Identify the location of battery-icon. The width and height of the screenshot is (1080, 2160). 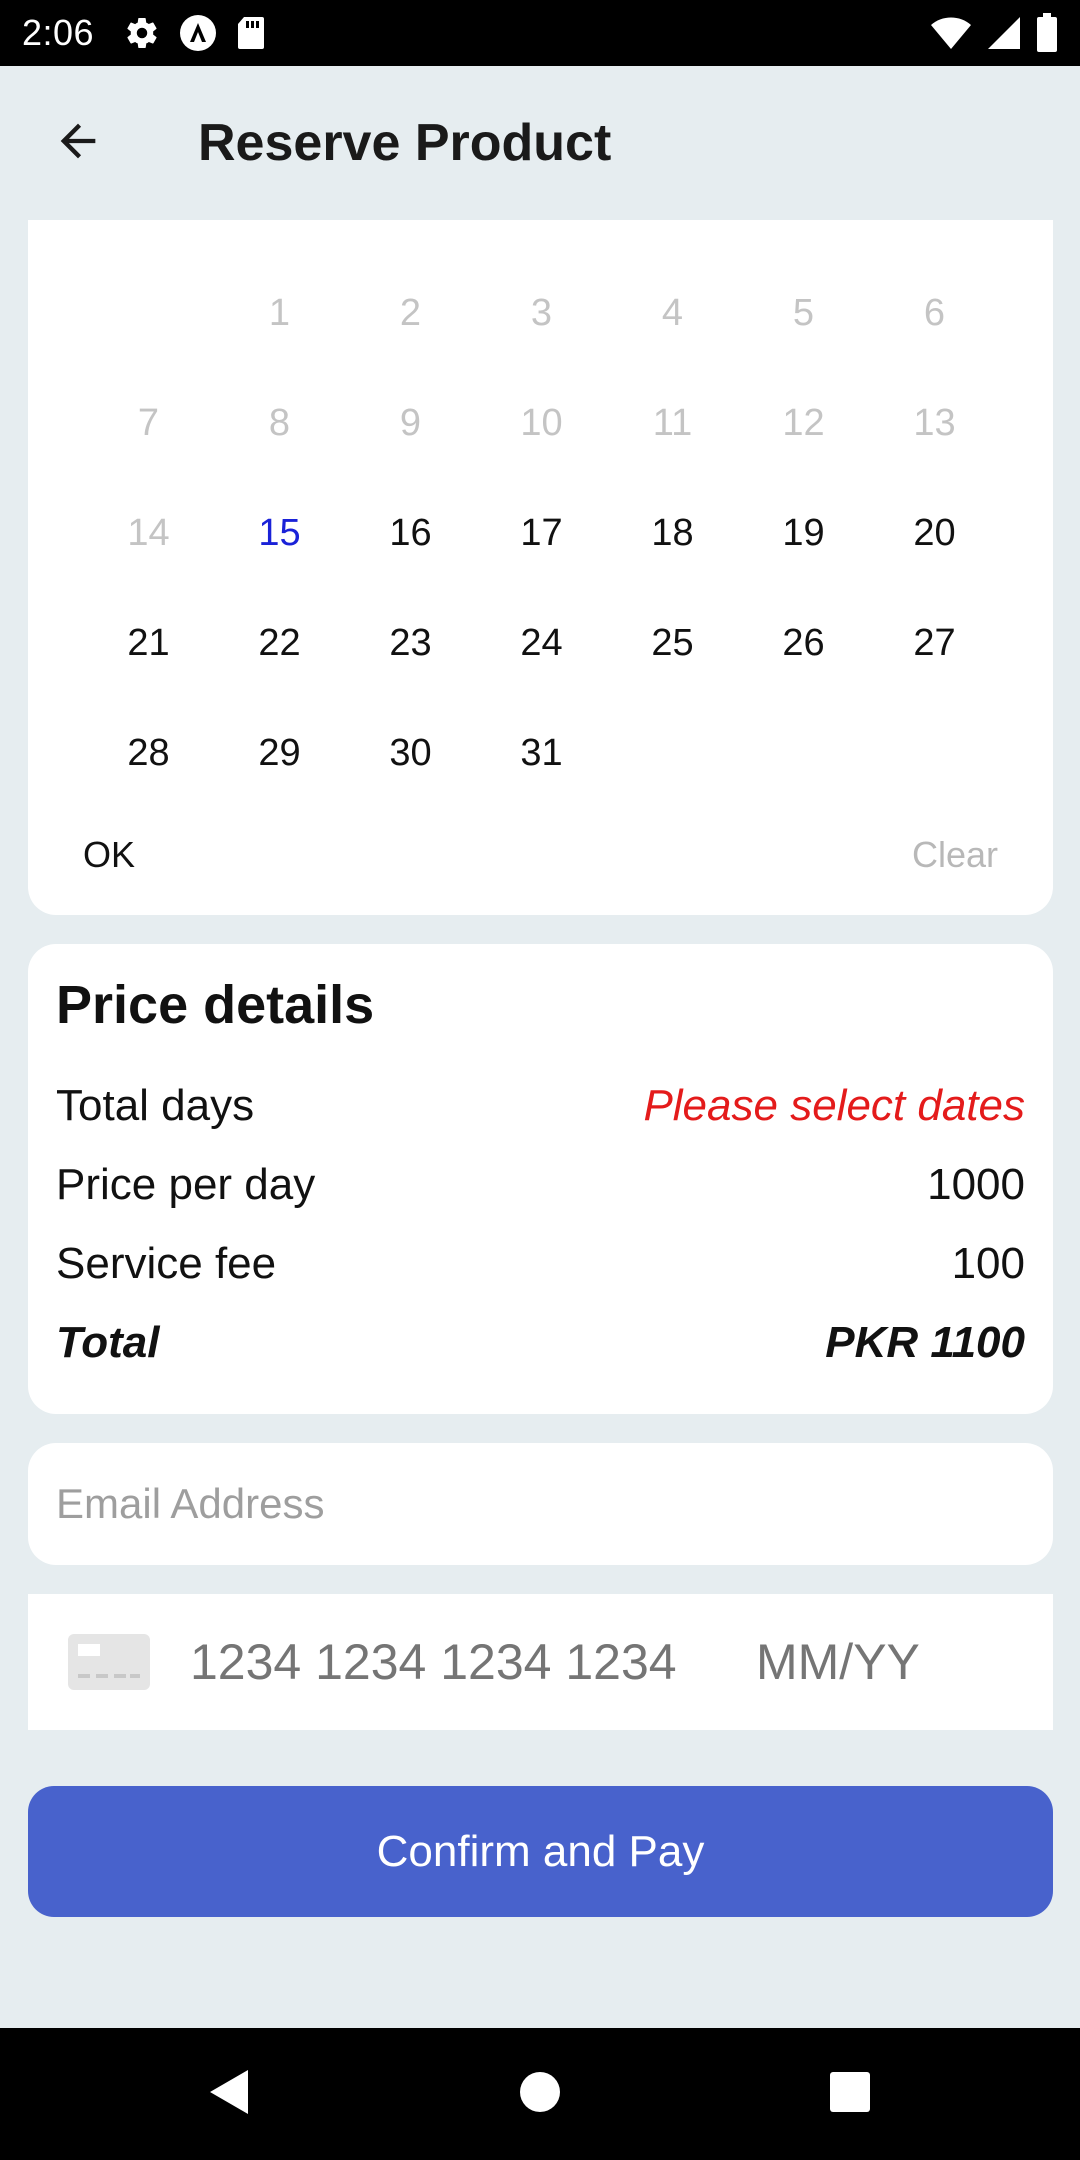
(1047, 33).